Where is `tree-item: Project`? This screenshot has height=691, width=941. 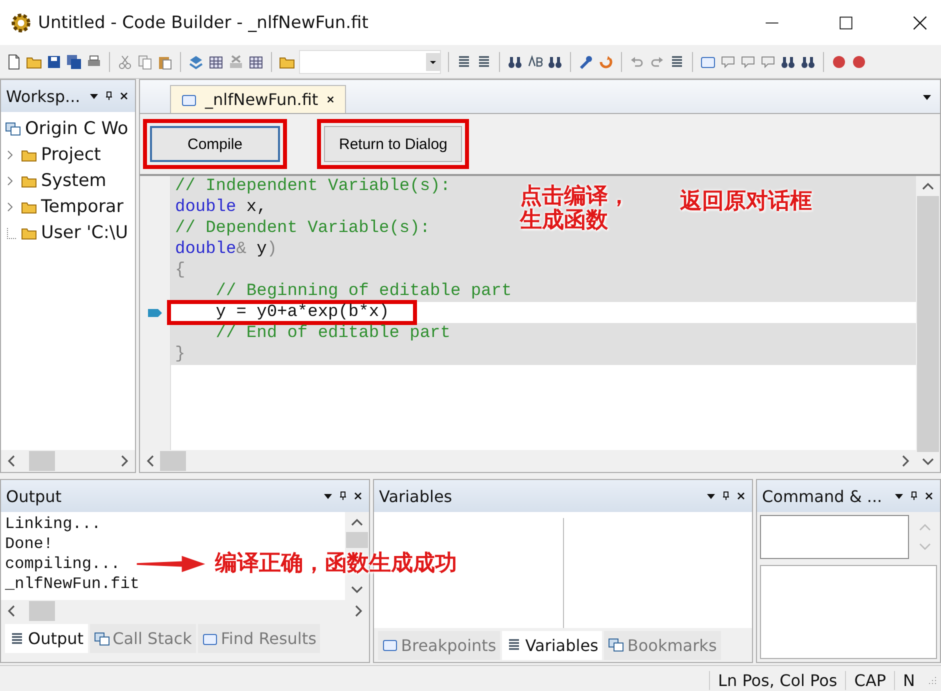 tree-item: Project is located at coordinates (71, 155).